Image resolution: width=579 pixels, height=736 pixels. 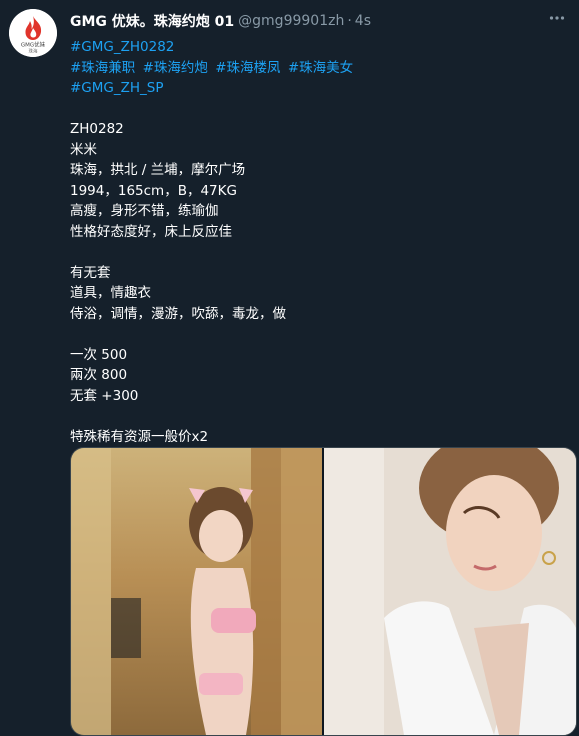 What do you see at coordinates (247, 68) in the screenshot?
I see `hashtag-link: #珠海楼凤` at bounding box center [247, 68].